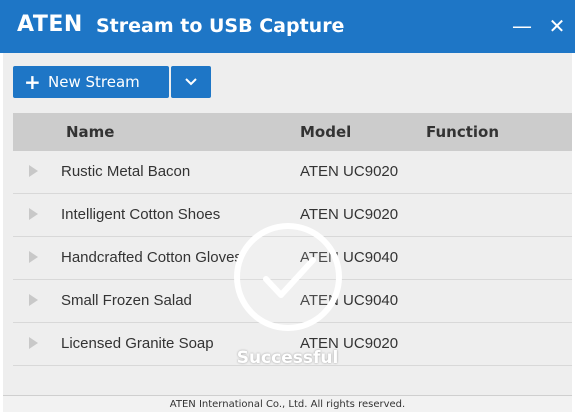  What do you see at coordinates (32, 82) in the screenshot?
I see `plus-icon: +` at bounding box center [32, 82].